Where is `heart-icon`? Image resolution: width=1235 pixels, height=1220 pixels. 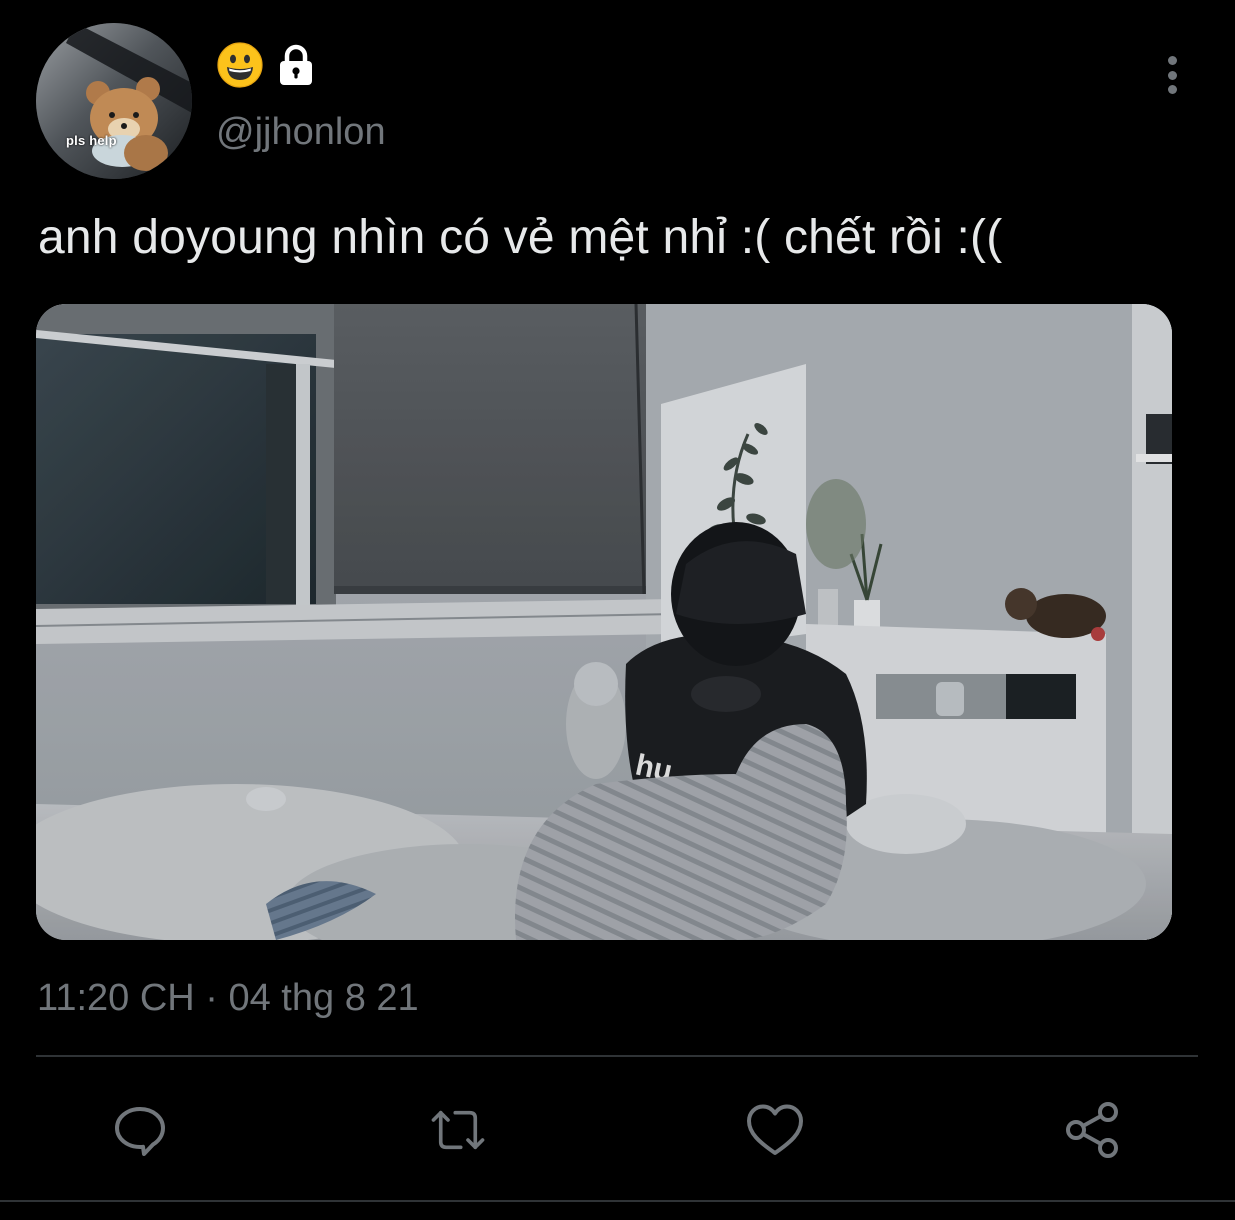
heart-icon is located at coordinates (775, 1129).